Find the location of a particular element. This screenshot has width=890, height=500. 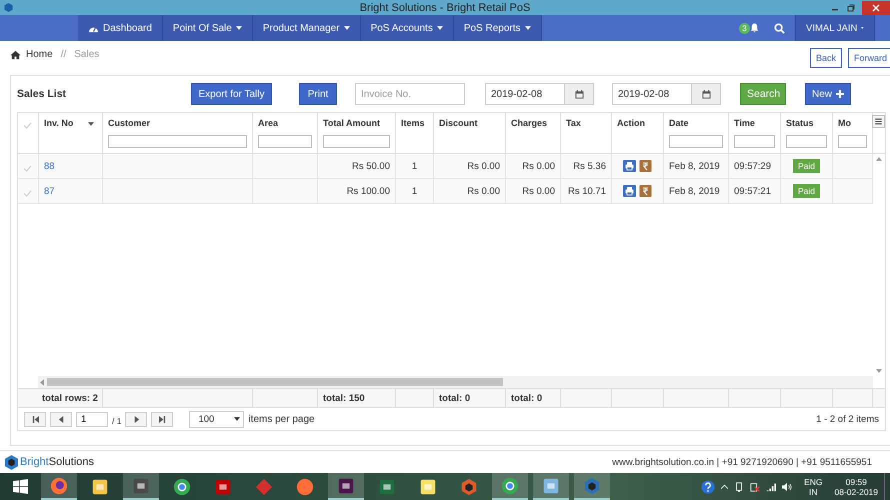

last-page-button is located at coordinates (162, 419).